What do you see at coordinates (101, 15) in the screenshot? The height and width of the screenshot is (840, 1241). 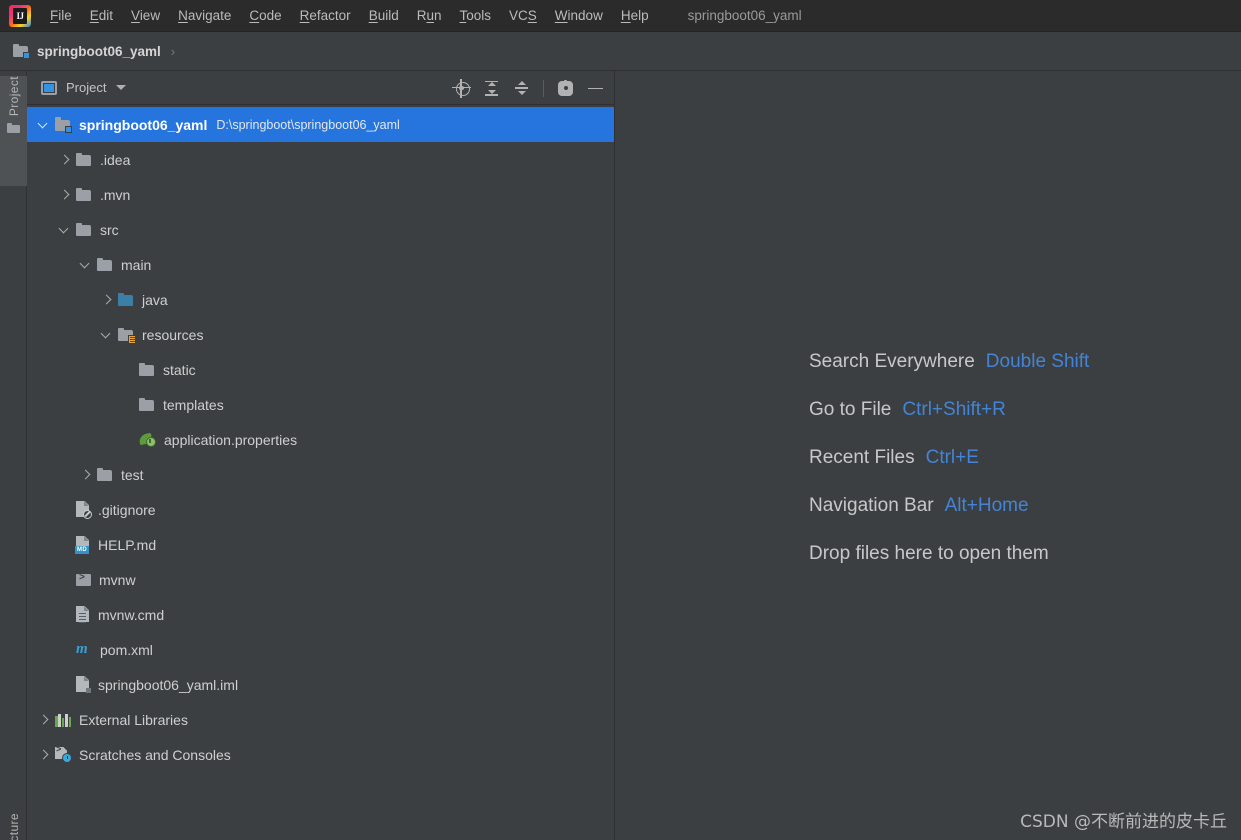 I see `menu-item-edit: Edit` at bounding box center [101, 15].